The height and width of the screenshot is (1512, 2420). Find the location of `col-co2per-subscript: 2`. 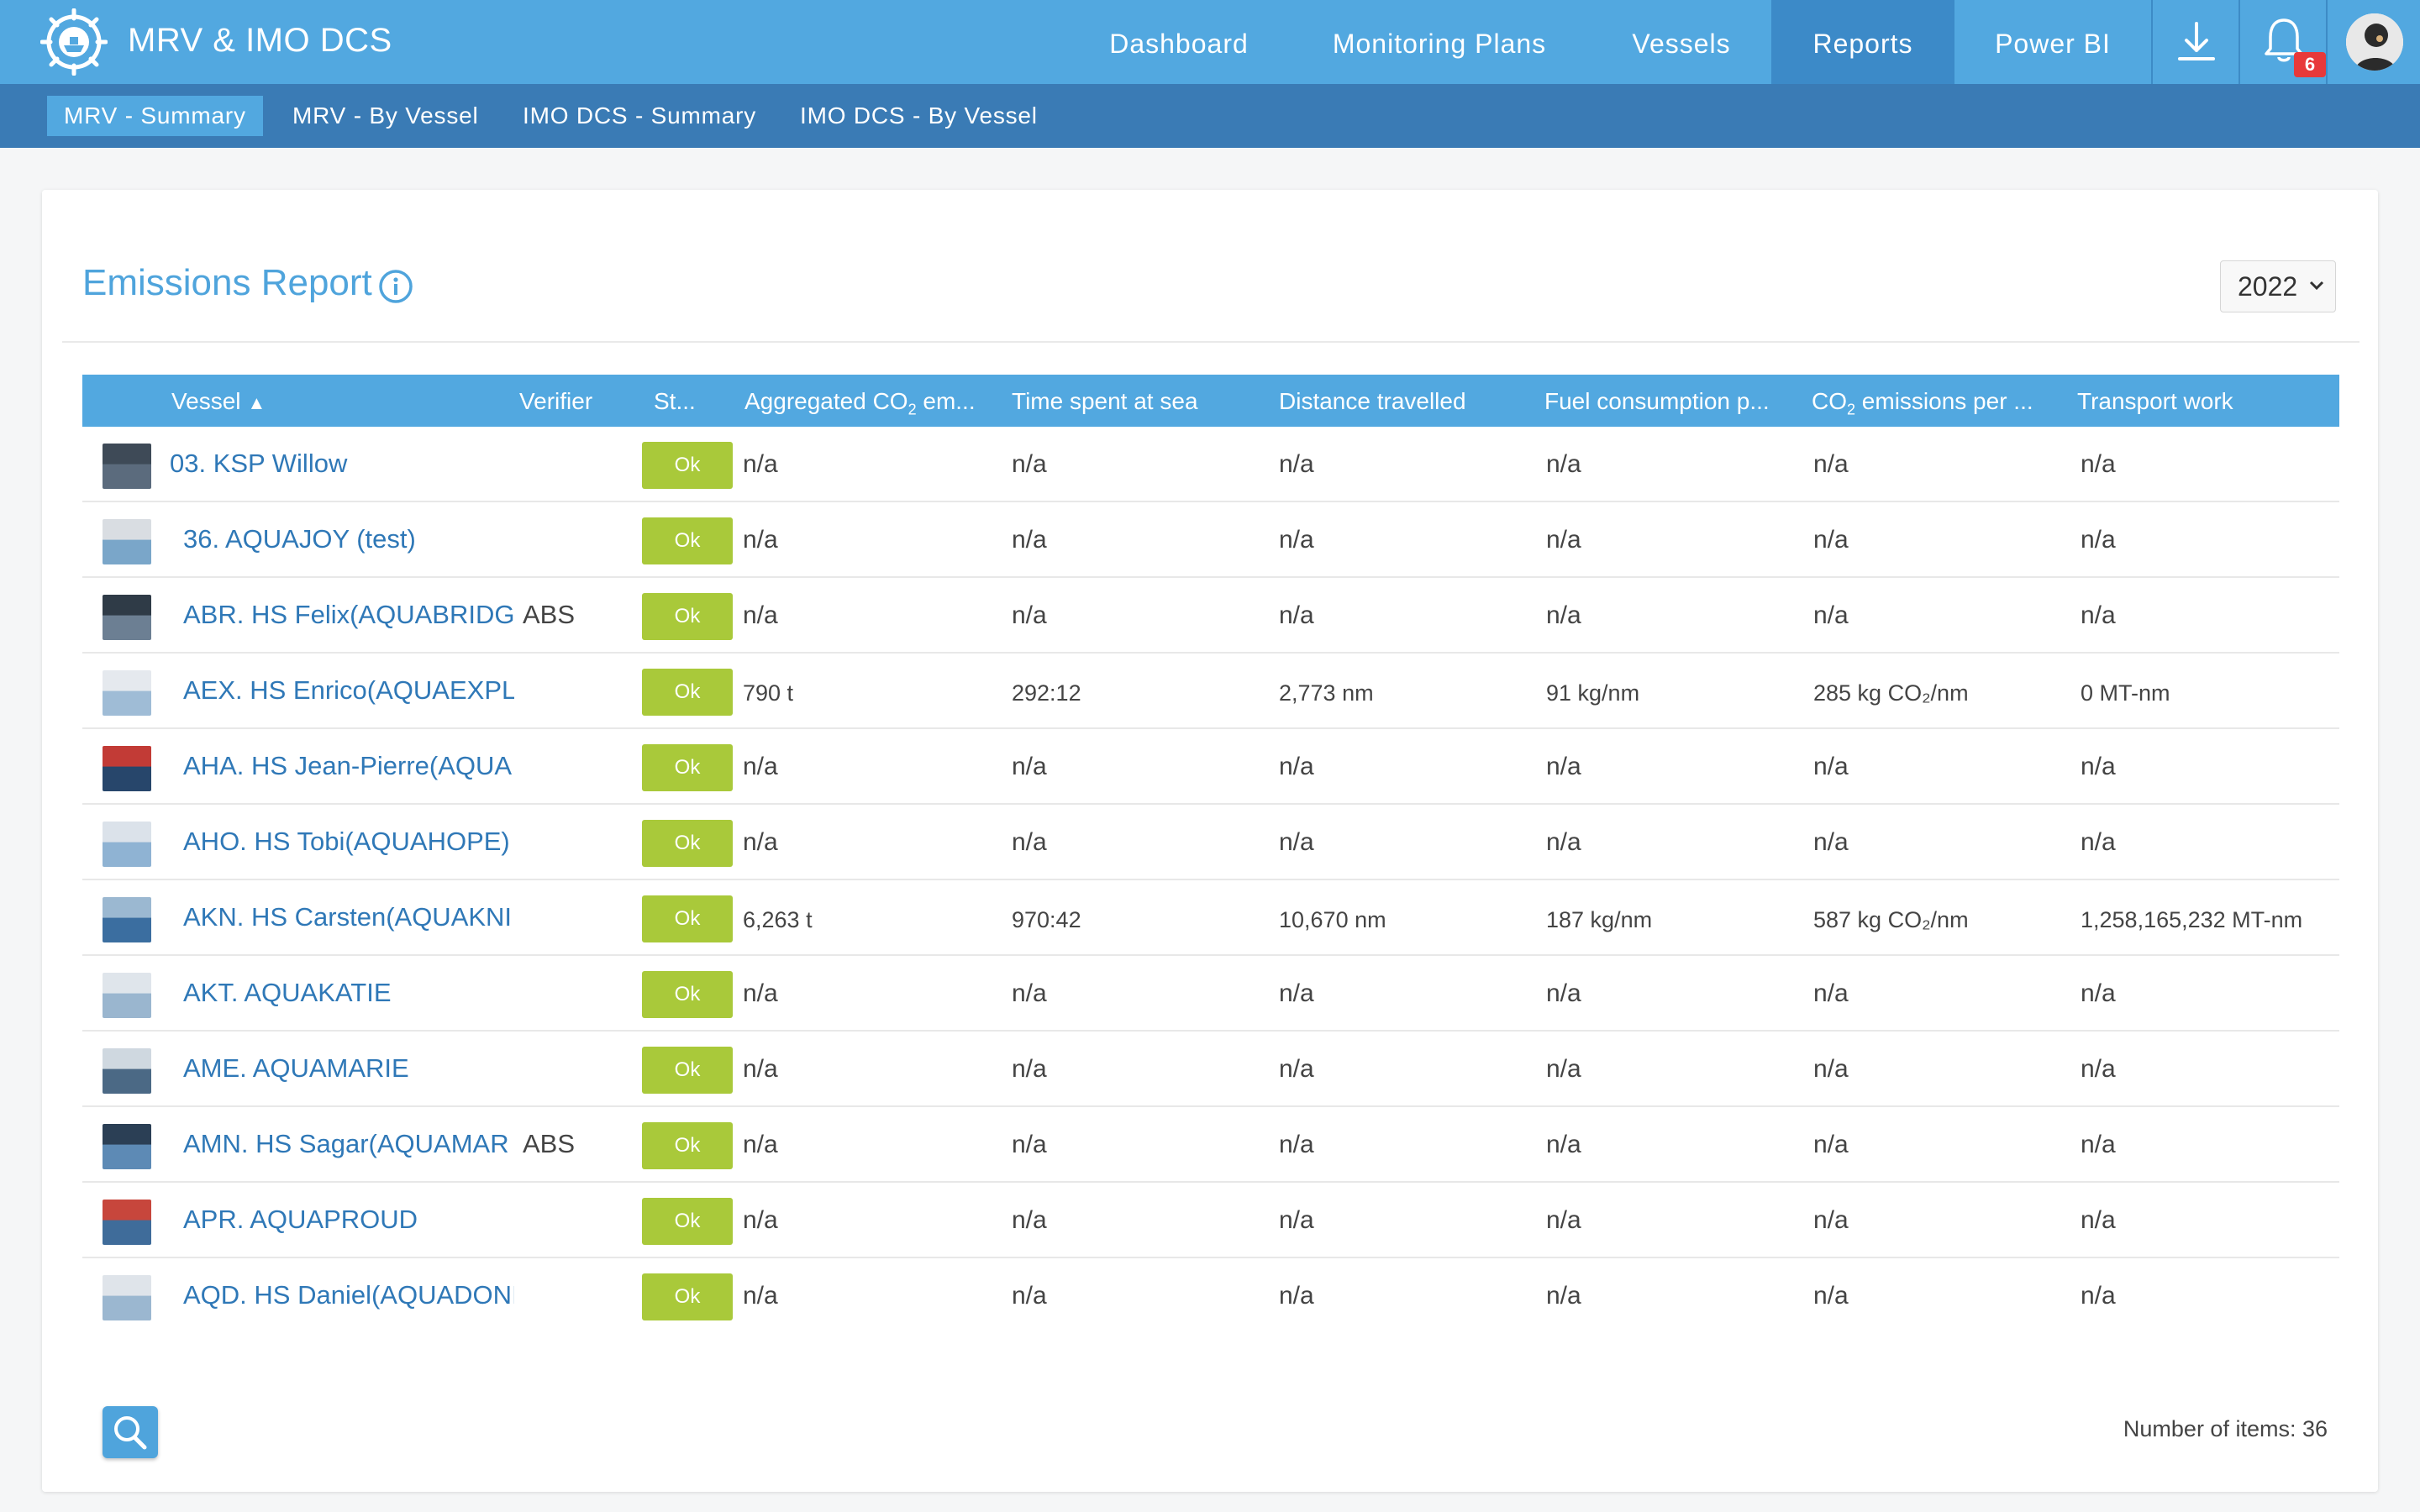

col-co2per-subscript: 2 is located at coordinates (1852, 409).